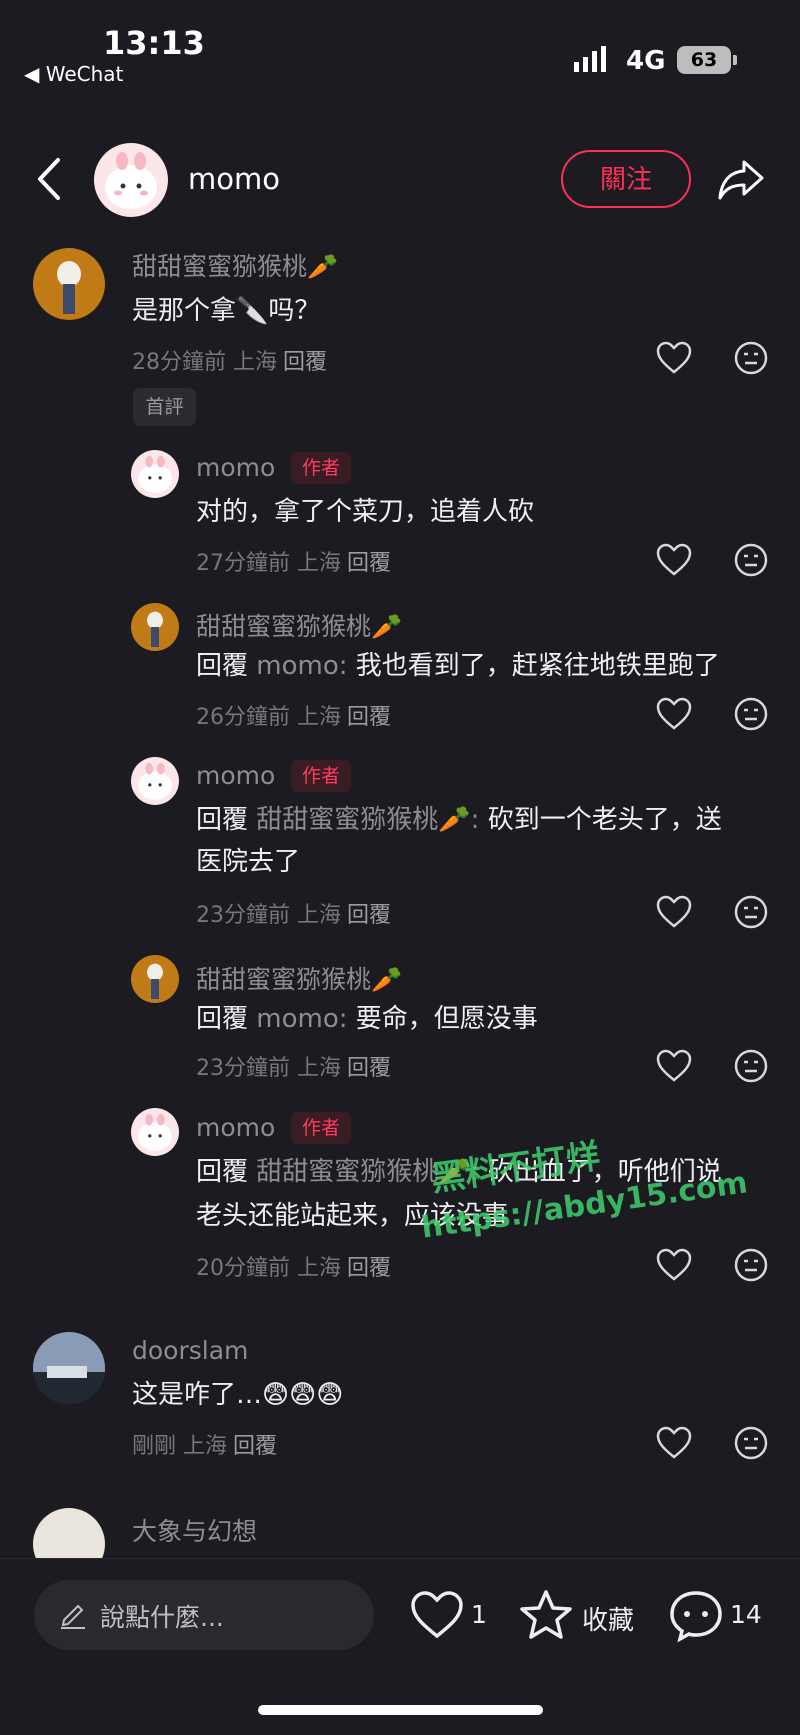 The image size is (800, 1735). What do you see at coordinates (268, 717) in the screenshot?
I see `comment-time: 26分鐘前 上海` at bounding box center [268, 717].